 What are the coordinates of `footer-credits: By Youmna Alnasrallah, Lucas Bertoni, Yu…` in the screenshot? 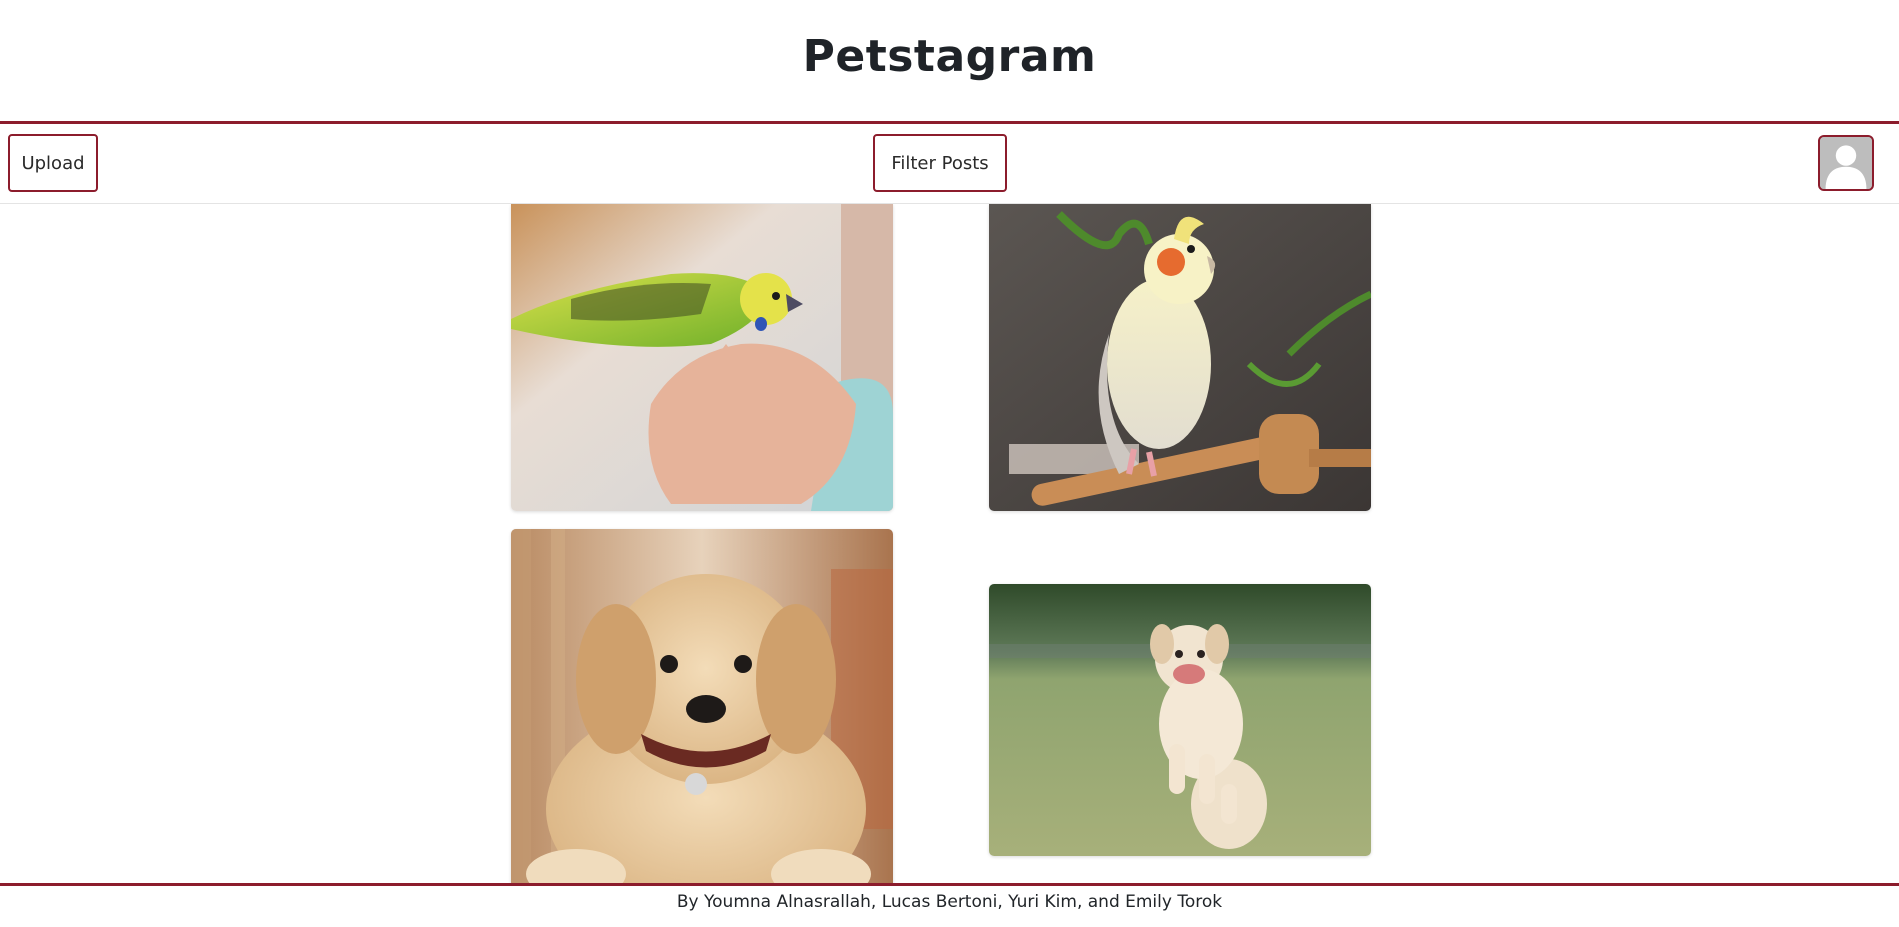 It's located at (949, 902).